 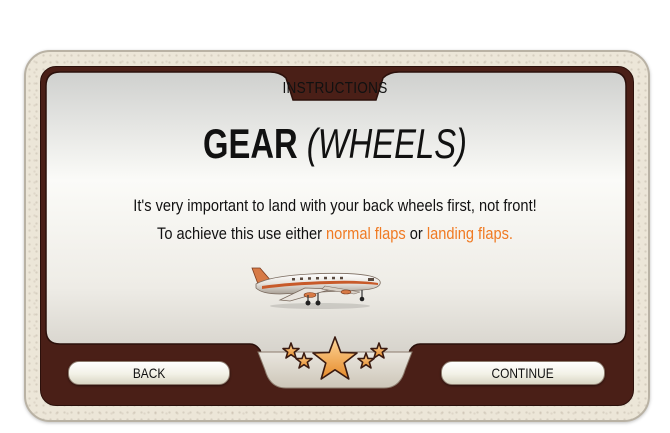 I want to click on back-button: BACK, so click(x=149, y=373).